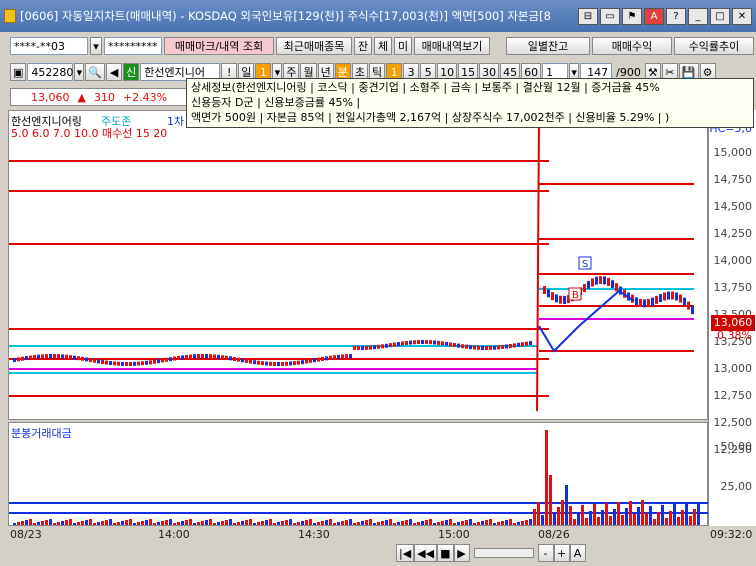 This screenshot has height=566, width=756. I want to click on trade-list-button: 매매내역보기, so click(452, 46).